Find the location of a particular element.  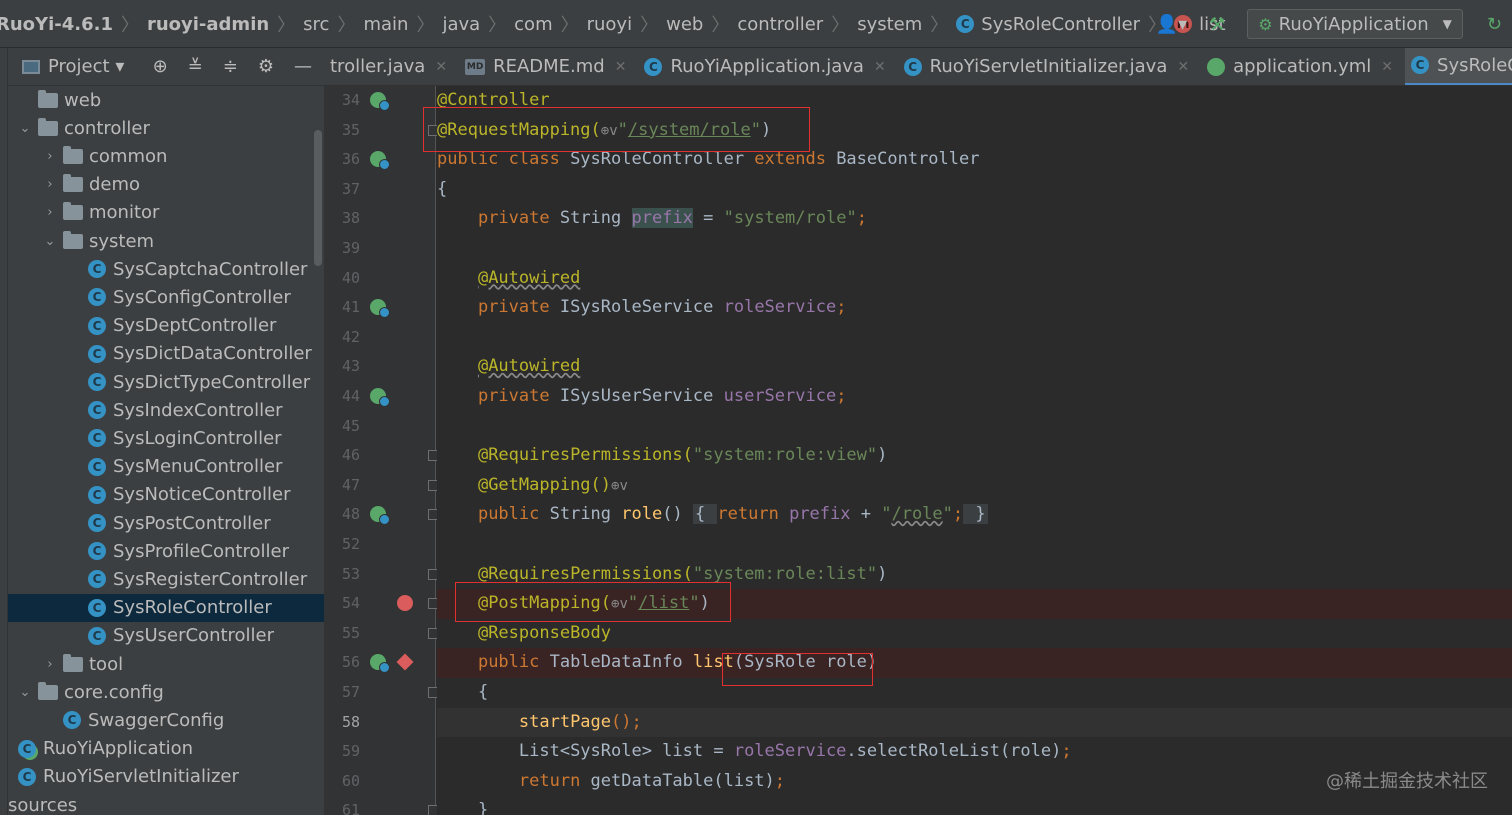

code-line-37: { is located at coordinates (974, 190).